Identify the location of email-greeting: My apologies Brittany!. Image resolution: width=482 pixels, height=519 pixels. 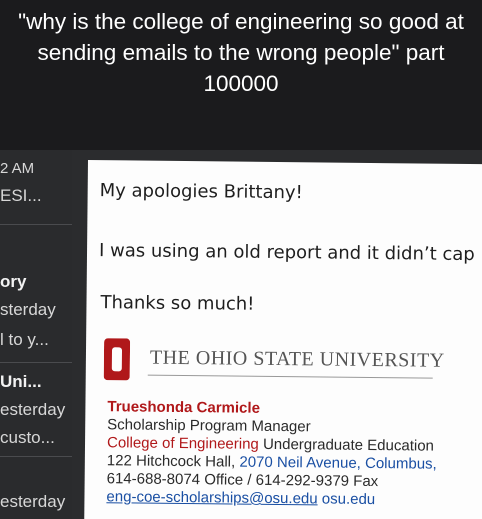
(201, 192).